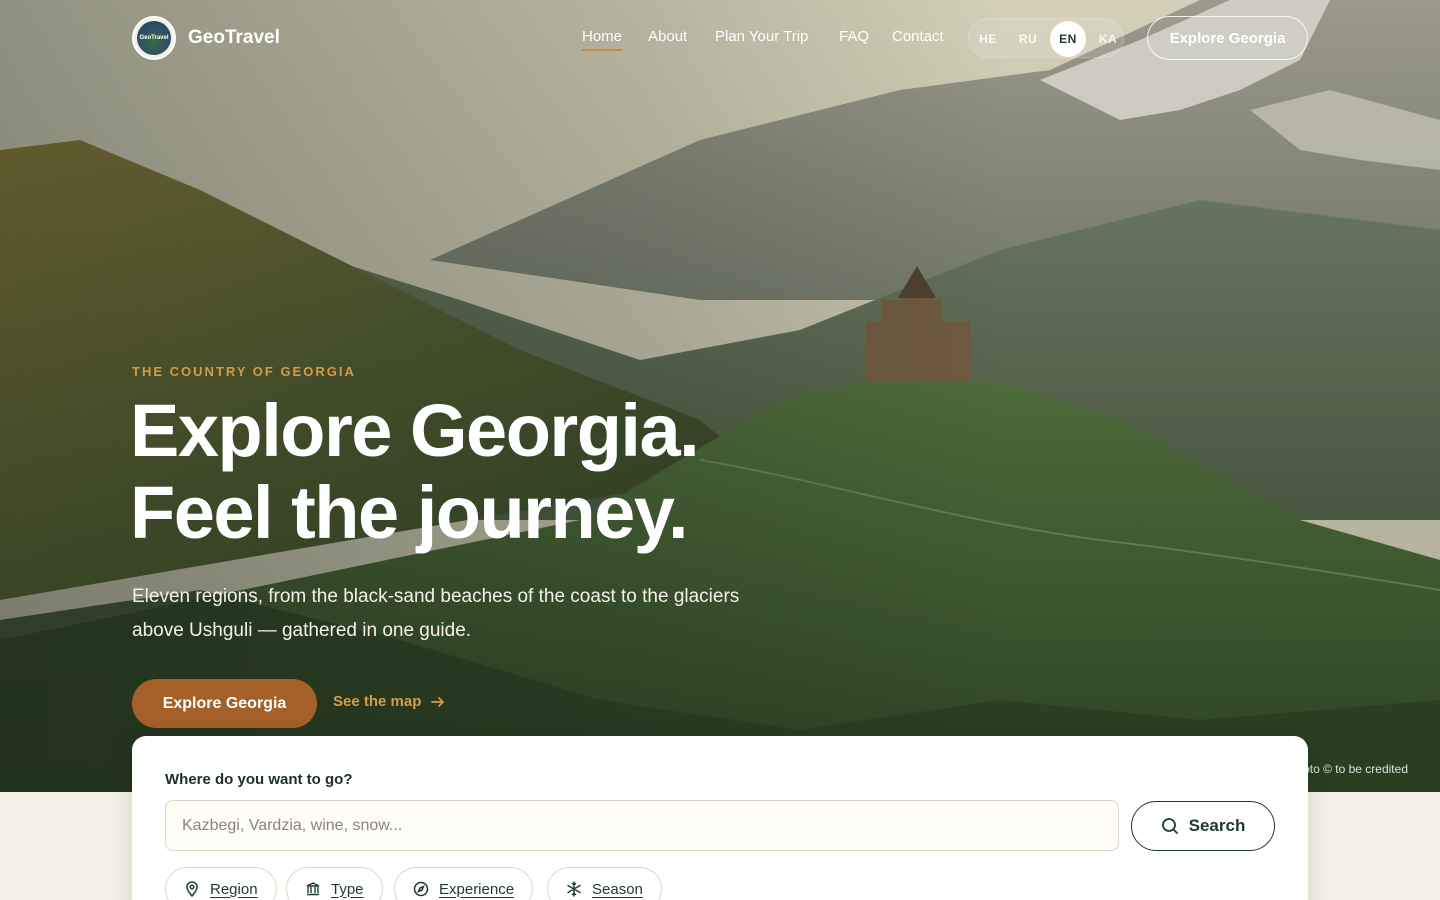  I want to click on hero-title: Explore Georgia. Feel the journey., so click(415, 471).